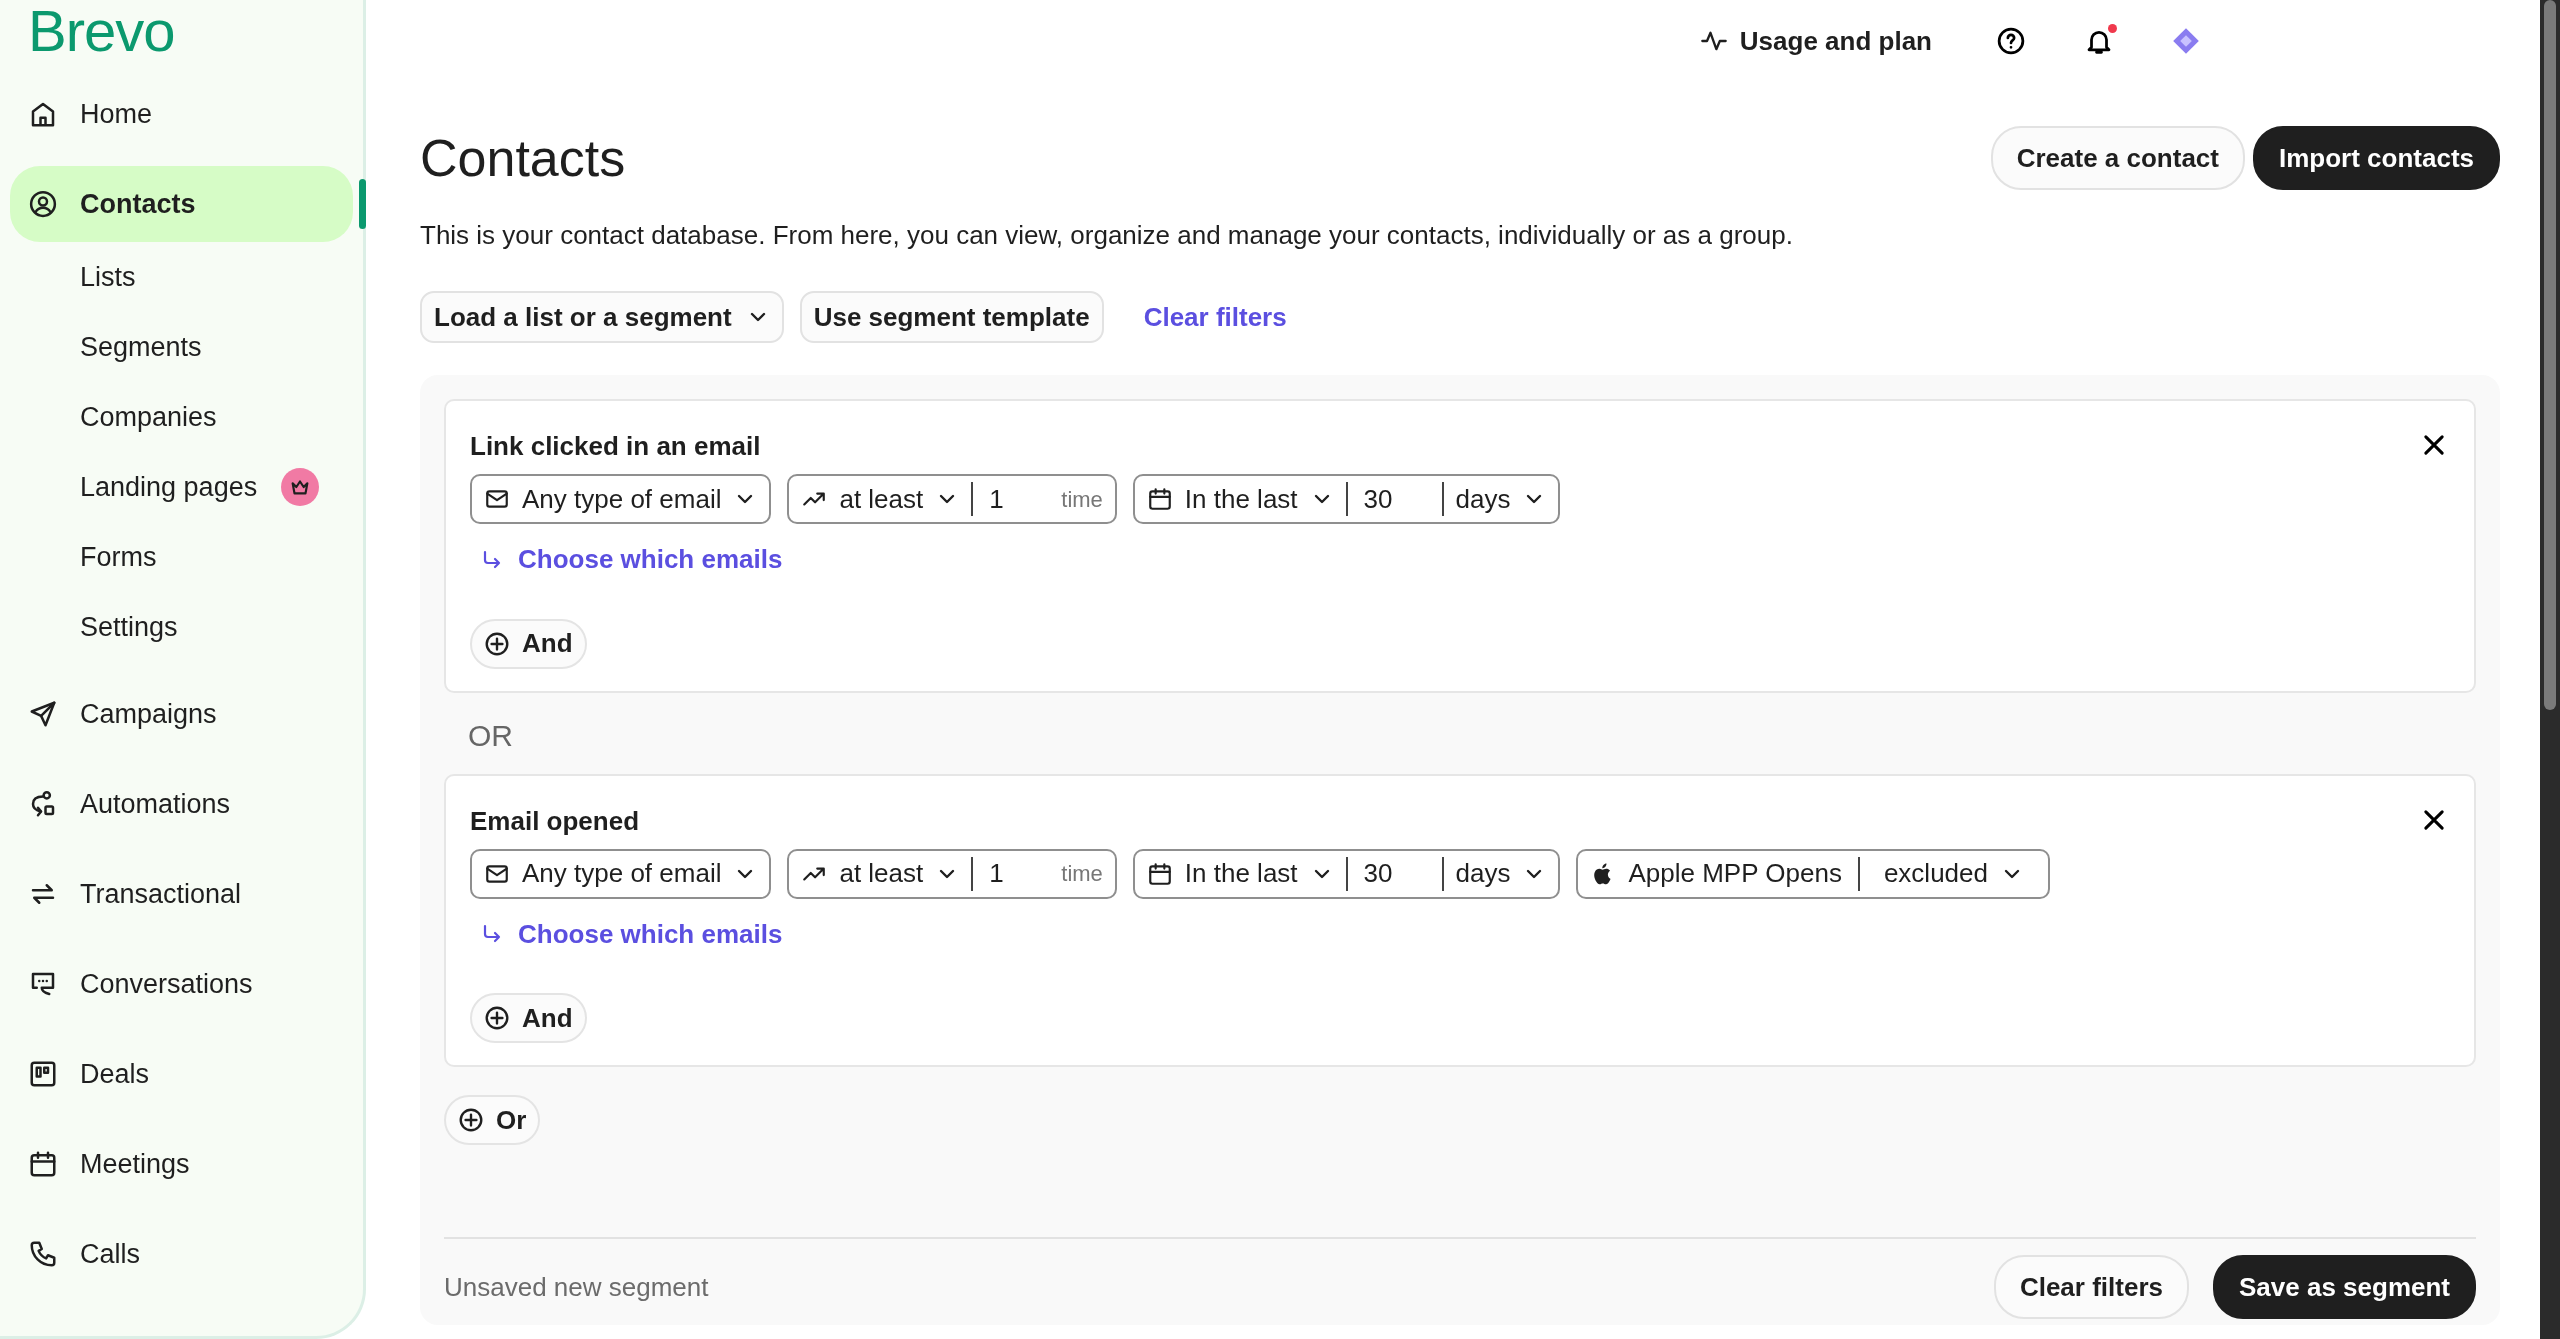  I want to click on clear-filters-button: Clear filters, so click(2091, 1287).